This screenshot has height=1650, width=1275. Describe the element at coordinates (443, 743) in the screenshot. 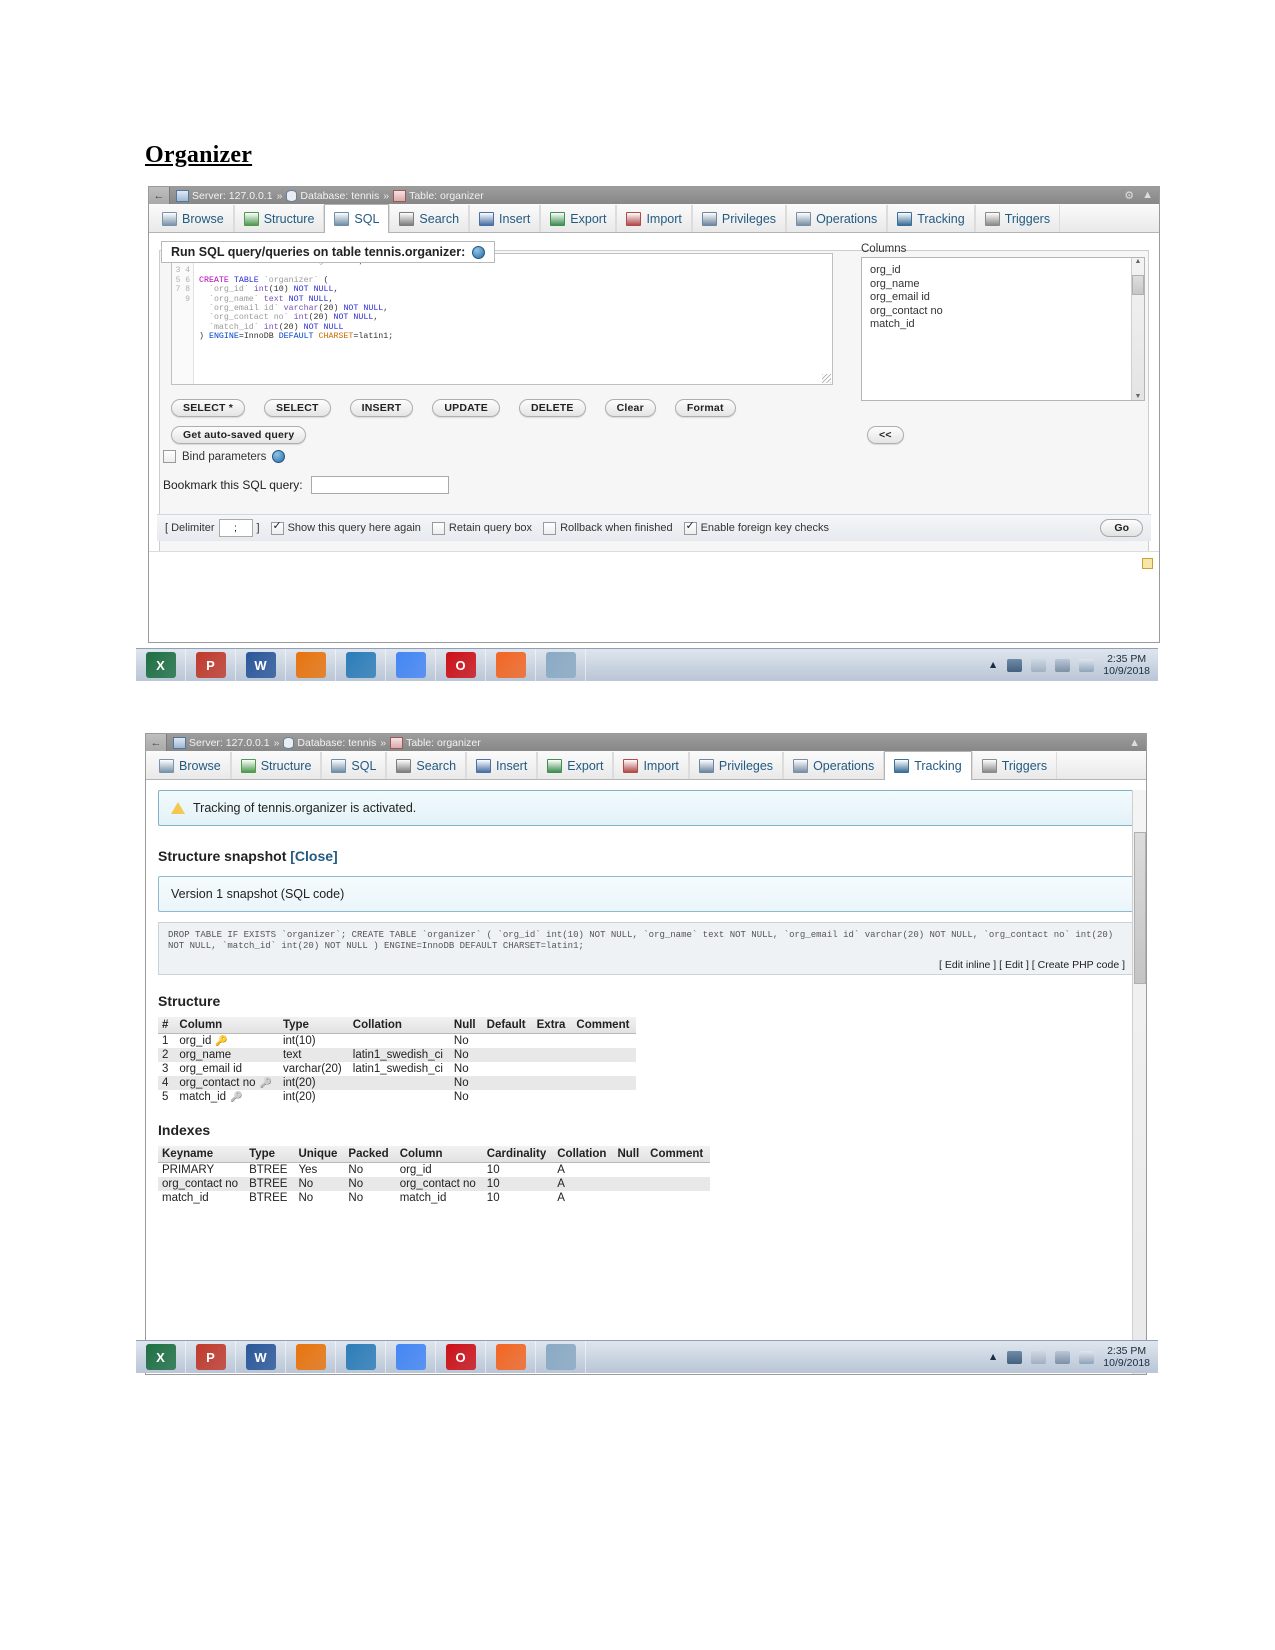

I see `breadcrumb-table-2: Table: organizer` at that location.